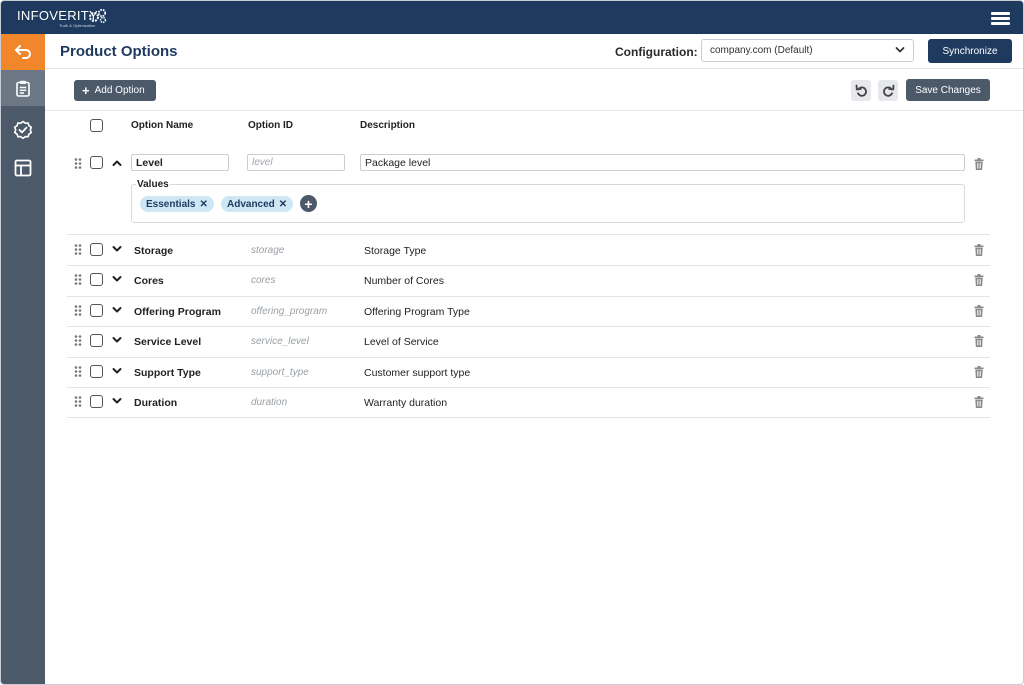 The width and height of the screenshot is (1024, 685). I want to click on select-all-checkbox, so click(96, 125).